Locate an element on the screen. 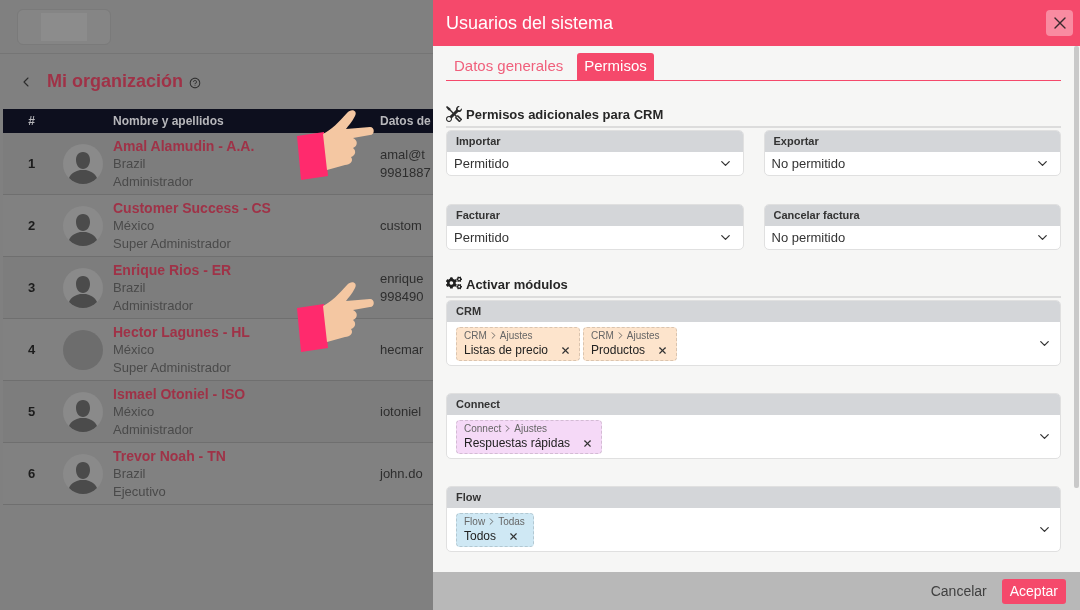 This screenshot has height=610, width=1080. dialog-title: Usuarios del sistema is located at coordinates (530, 23).